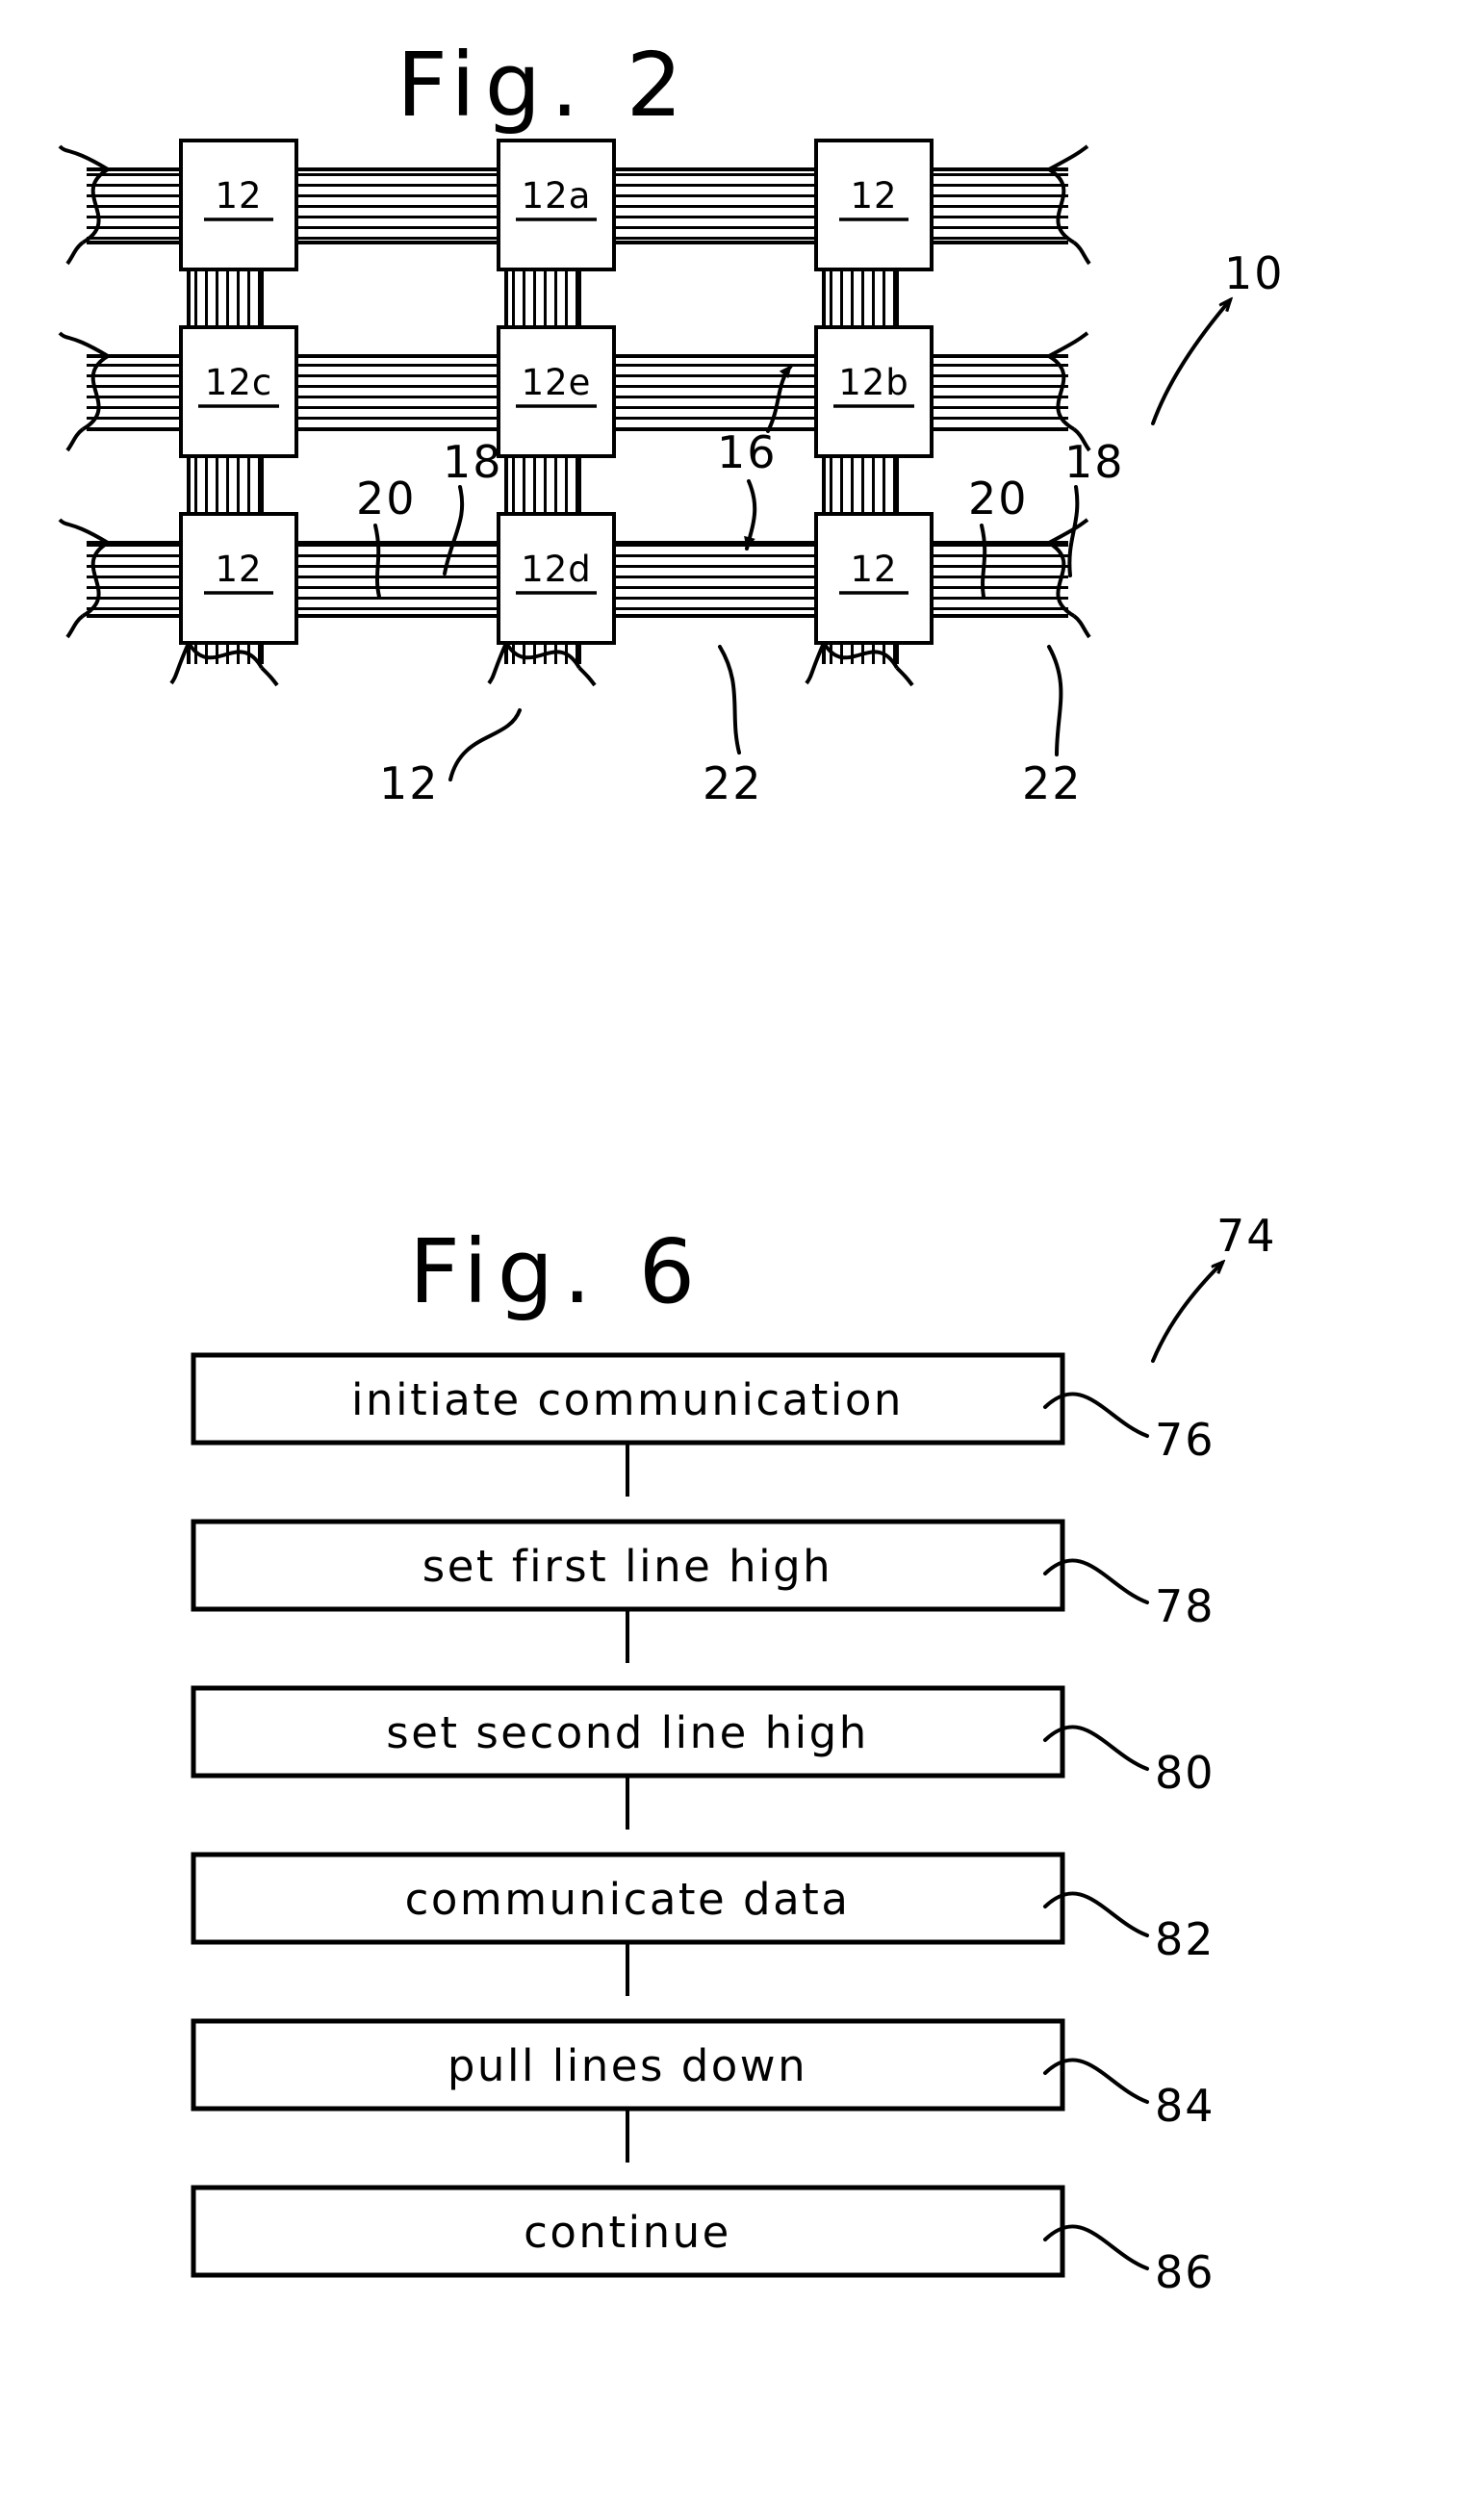 The height and width of the screenshot is (2509, 1484). I want to click on callout-80-label: 80, so click(1185, 1773).